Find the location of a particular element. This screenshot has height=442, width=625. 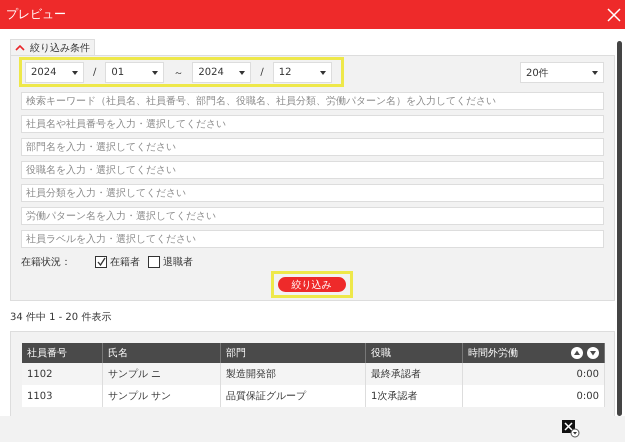

page-size-select: 20件 is located at coordinates (562, 72).